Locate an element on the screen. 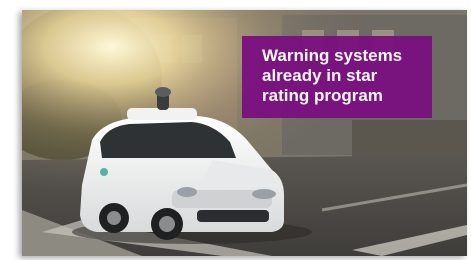 The width and height of the screenshot is (471, 260). caption-line-2: already in star is located at coordinates (320, 75).